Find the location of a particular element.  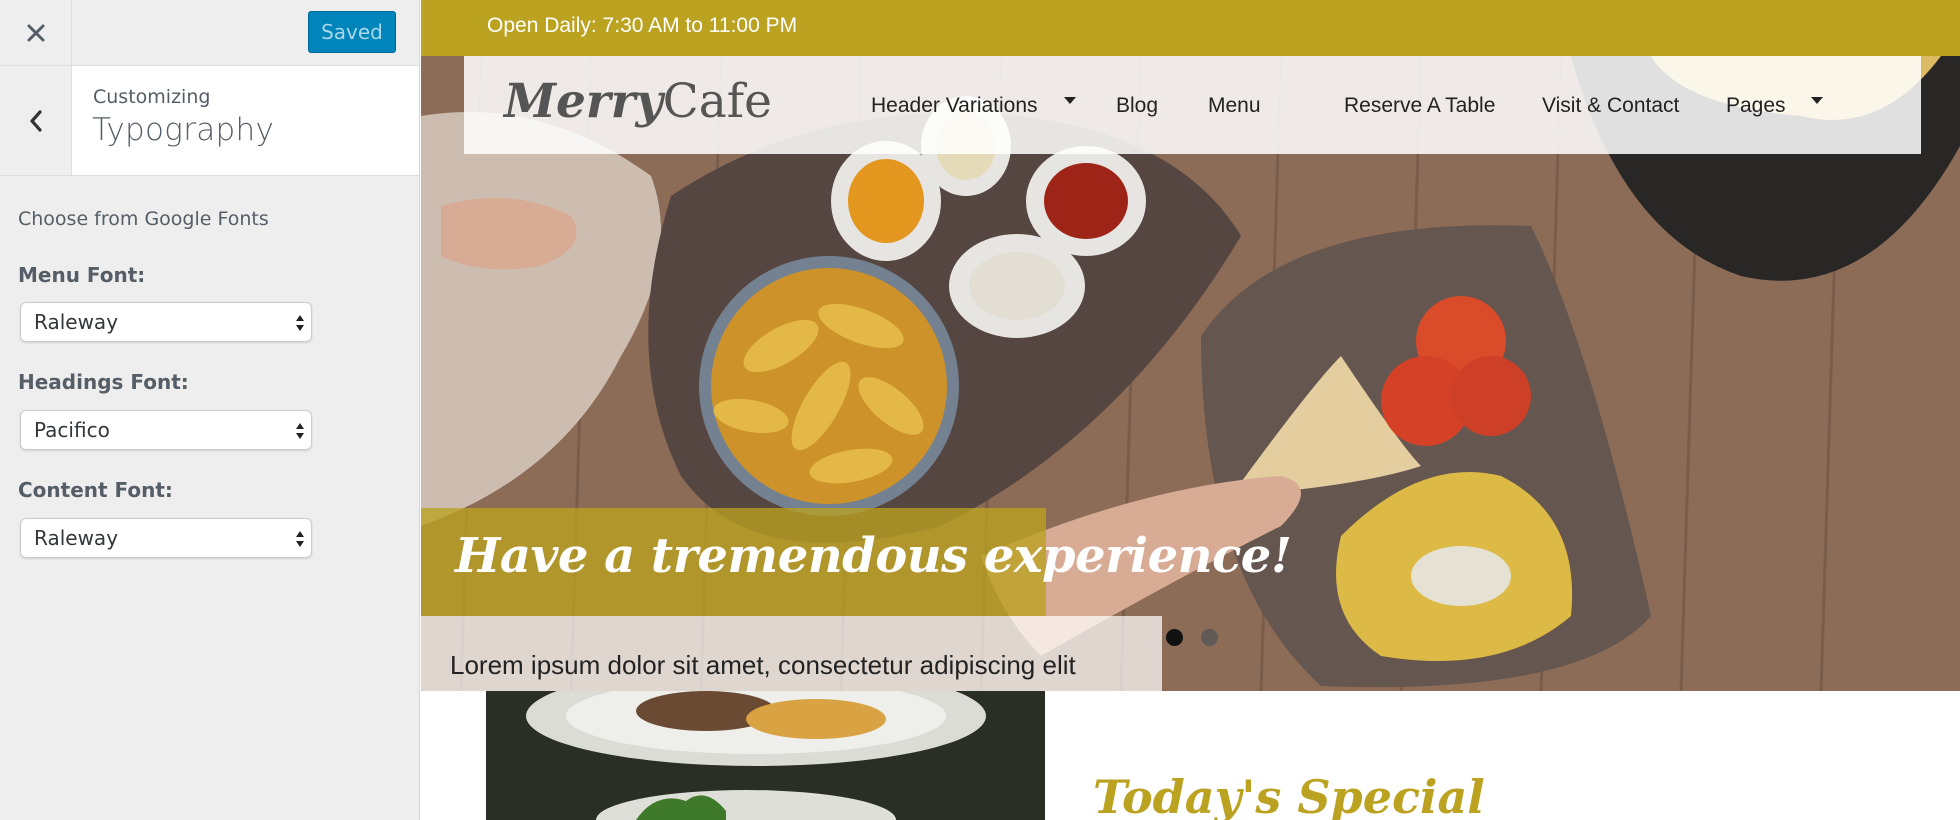

hero-title: Have a tremendous experience! is located at coordinates (873, 556).